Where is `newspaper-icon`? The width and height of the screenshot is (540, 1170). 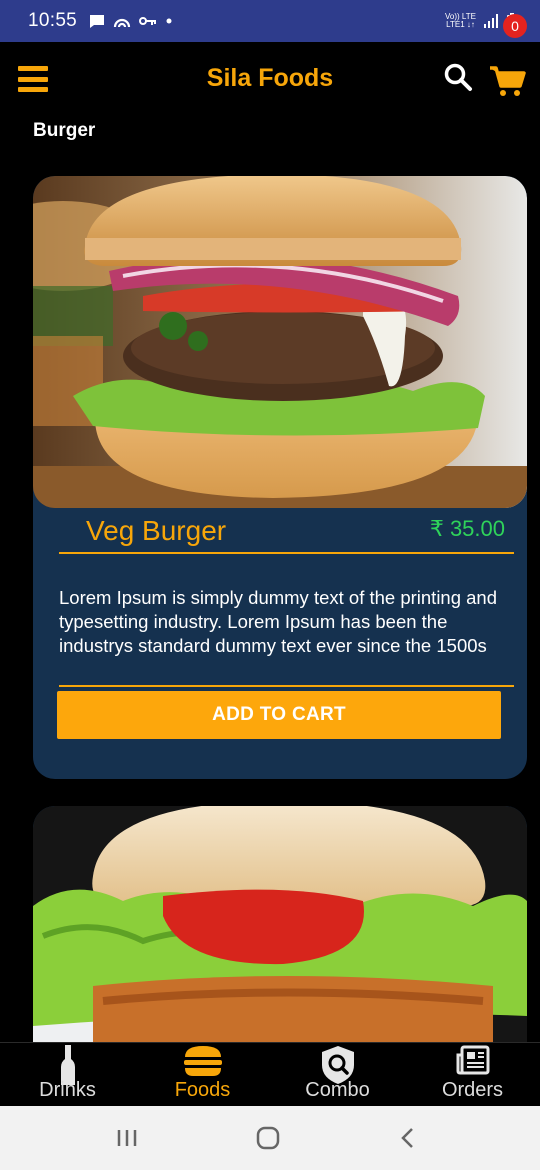 newspaper-icon is located at coordinates (472, 1060).